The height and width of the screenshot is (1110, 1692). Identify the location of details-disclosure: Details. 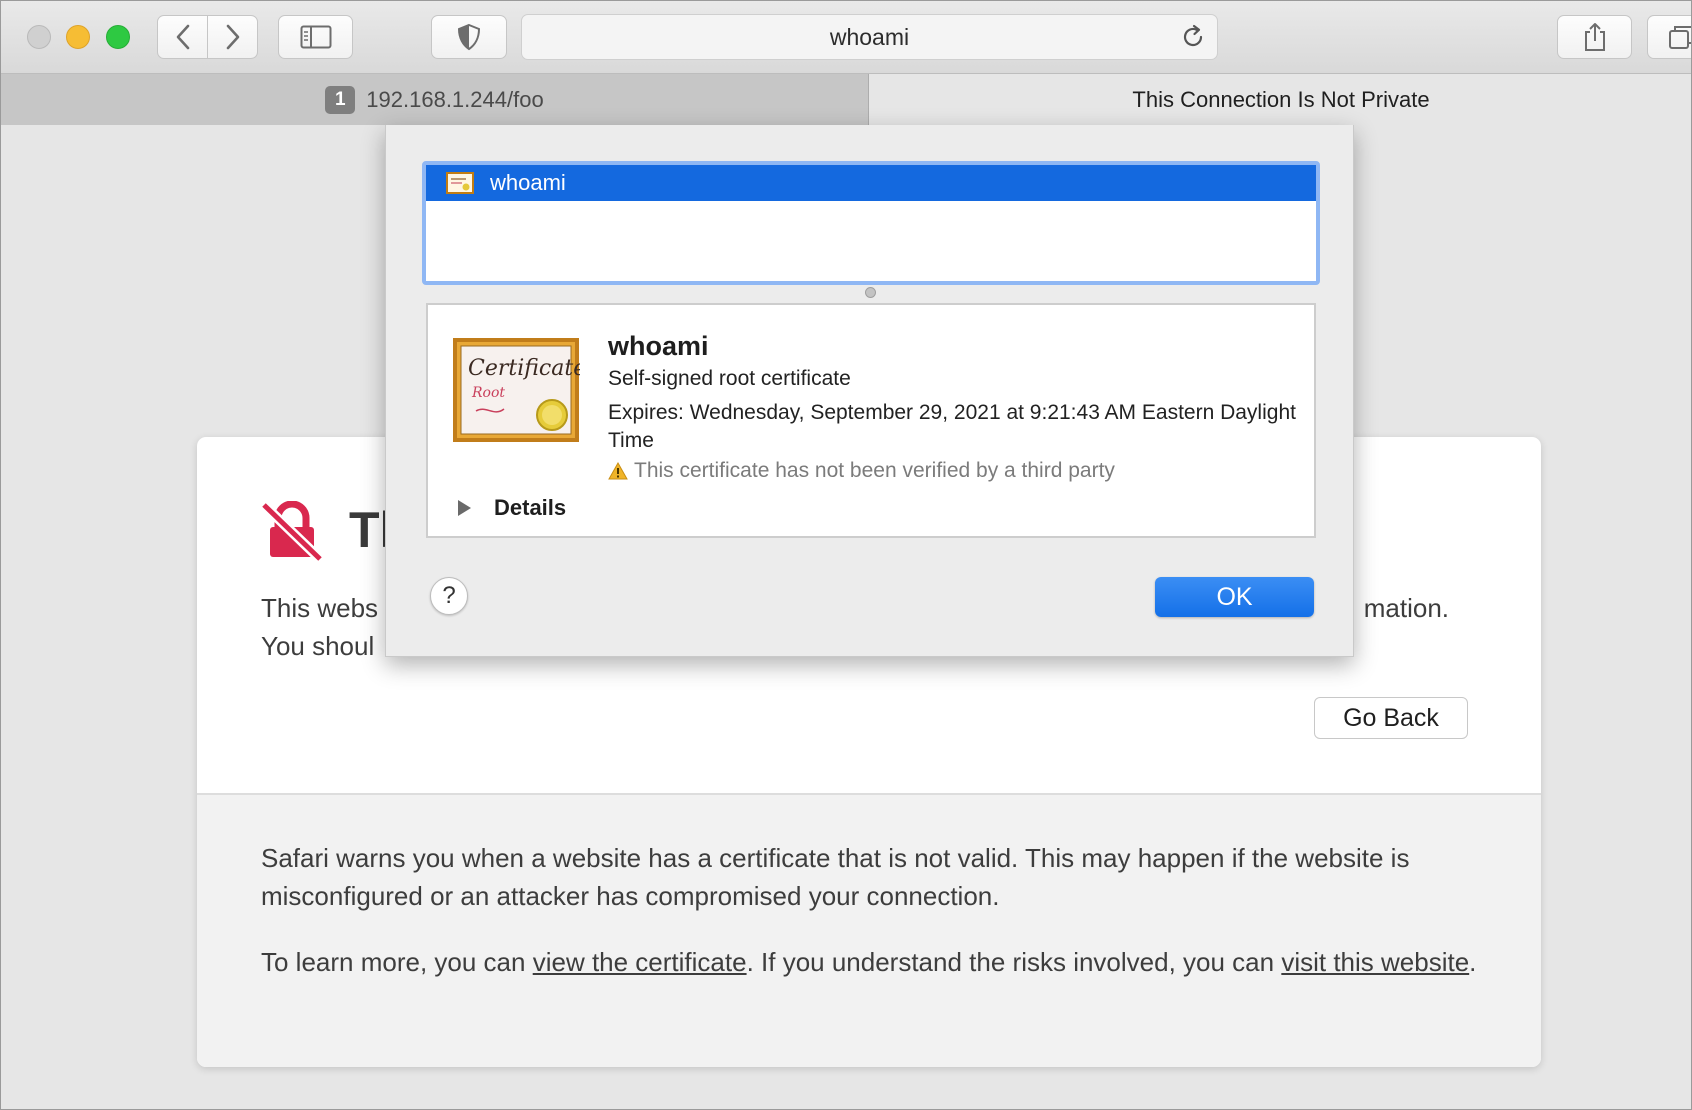
(511, 508).